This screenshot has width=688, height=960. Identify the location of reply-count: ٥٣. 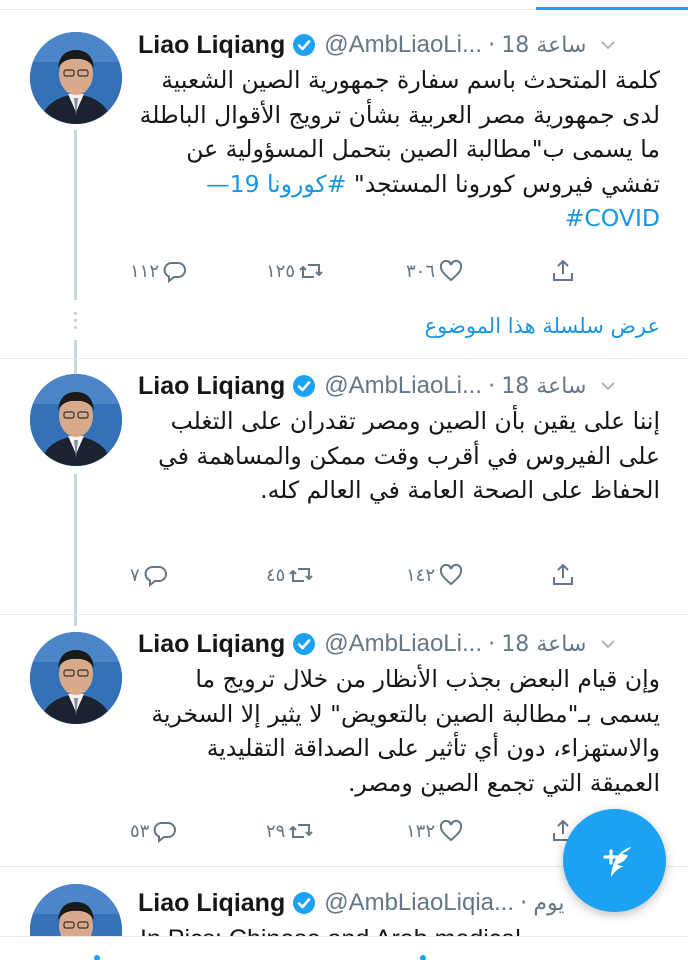
(140, 831).